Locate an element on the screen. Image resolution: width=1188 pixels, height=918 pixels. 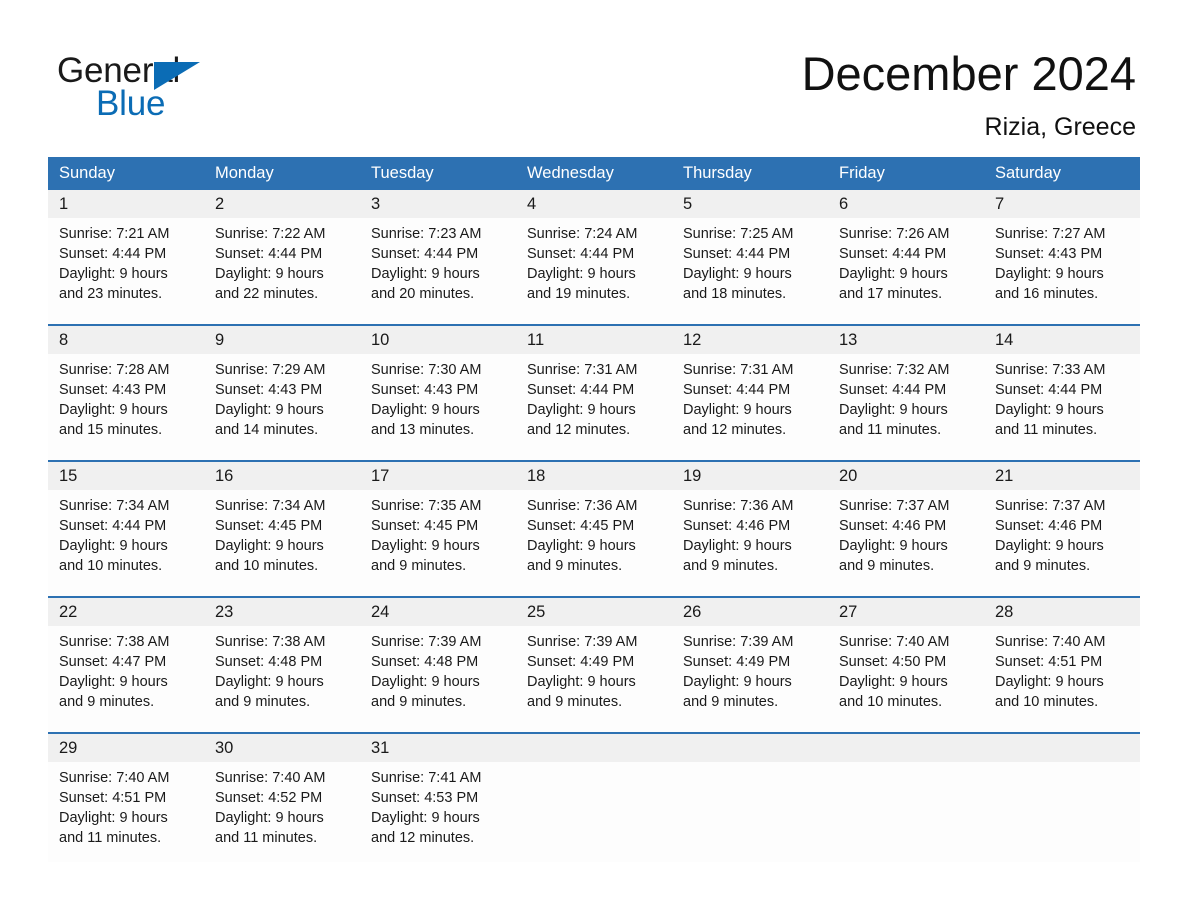
daylight-text-cont: and 19 minutes. is located at coordinates (579, 294).